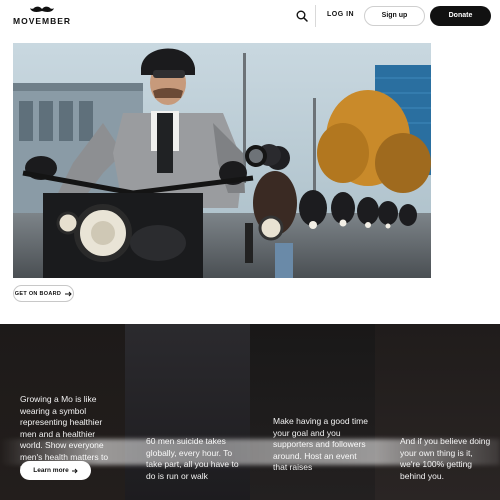 This screenshot has width=500, height=500. What do you see at coordinates (38, 293) in the screenshot?
I see `get-on-board-label: GET ON BOARD` at bounding box center [38, 293].